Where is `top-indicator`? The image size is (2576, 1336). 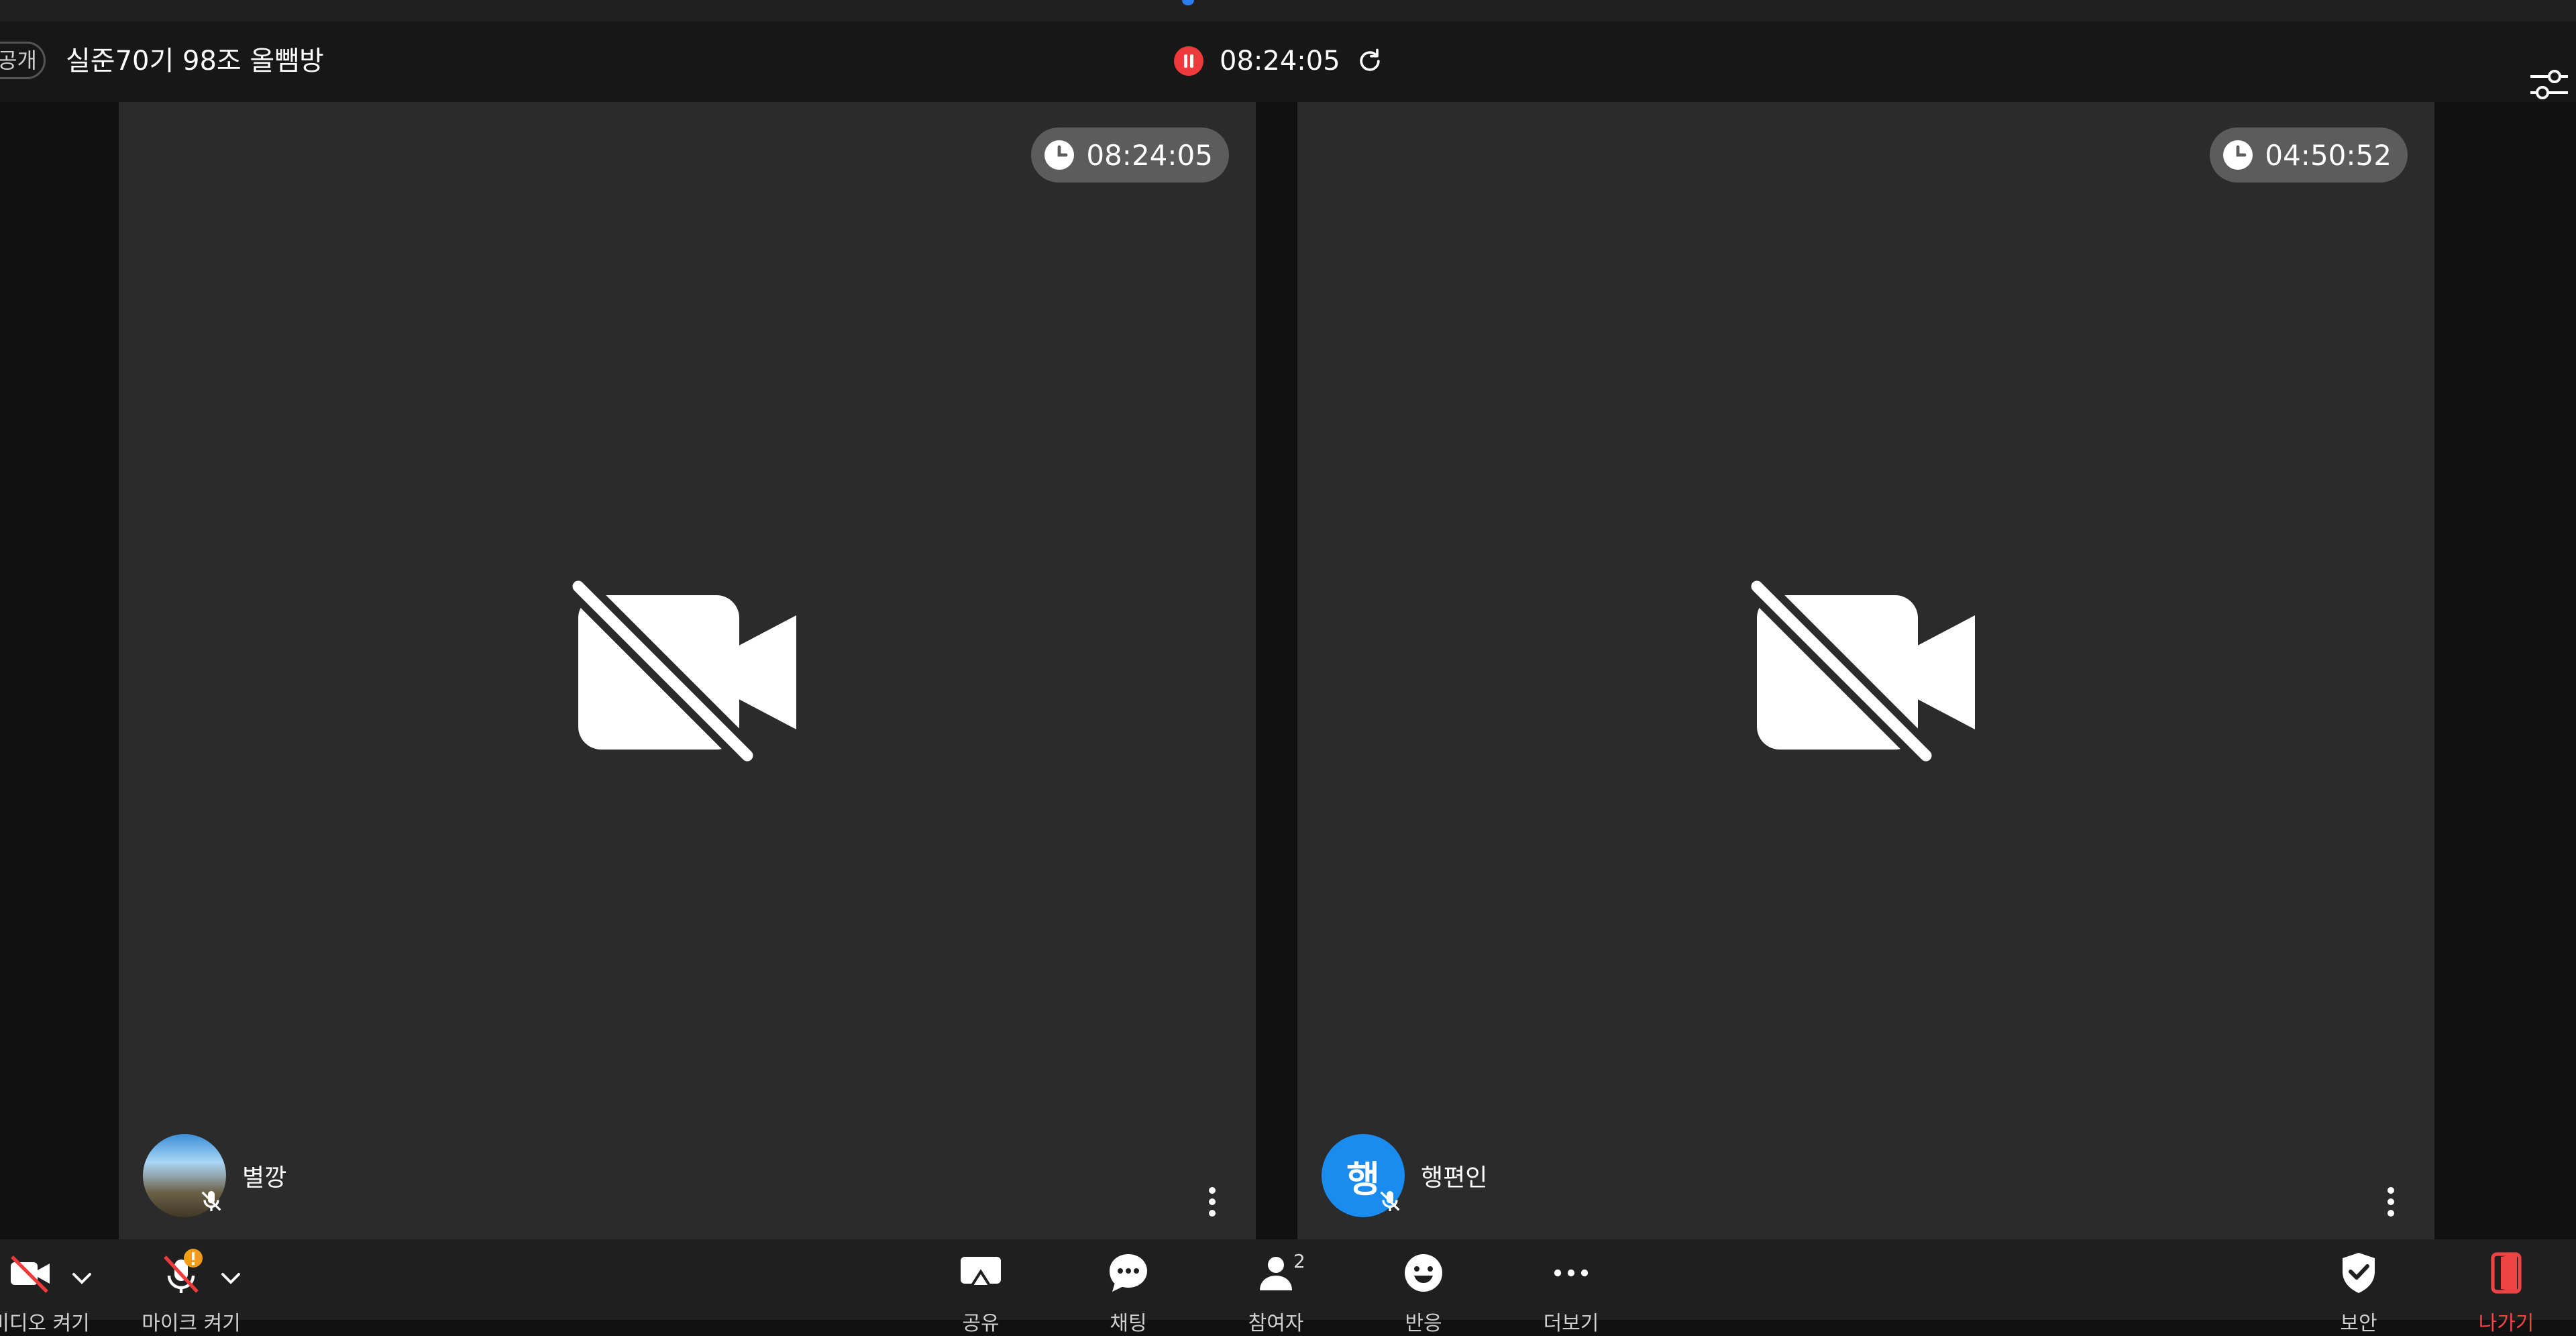
top-indicator is located at coordinates (1188, 2).